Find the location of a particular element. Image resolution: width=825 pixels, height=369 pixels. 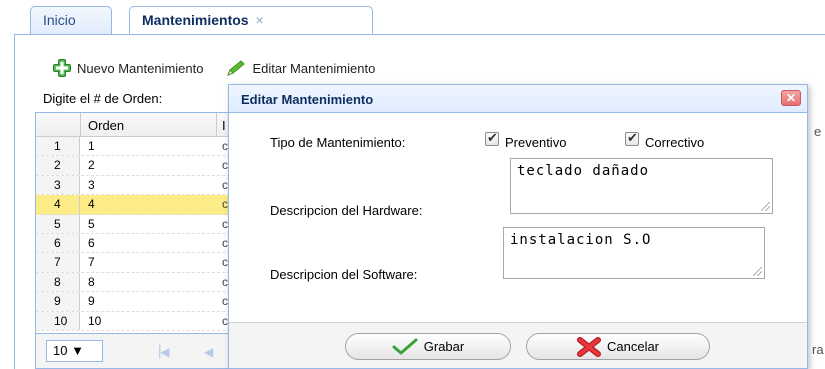

pencil-icon is located at coordinates (236, 68).